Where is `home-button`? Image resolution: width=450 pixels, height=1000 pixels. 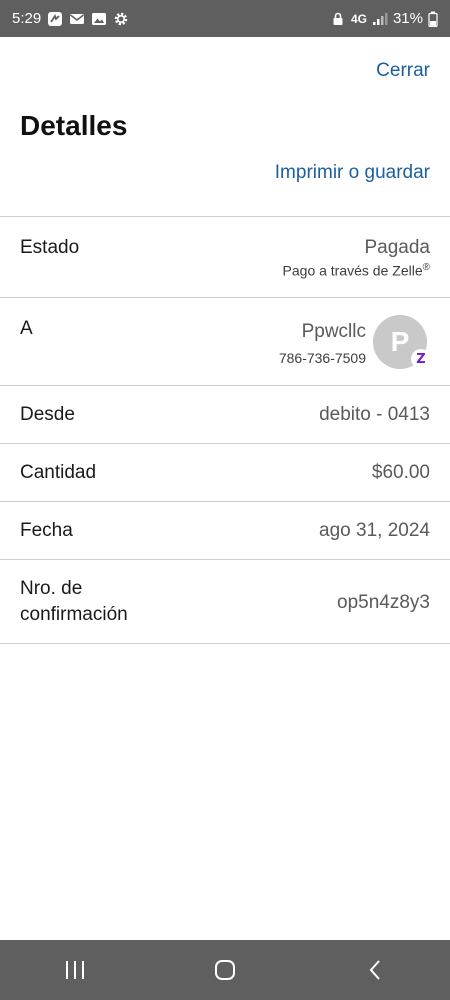
home-button is located at coordinates (225, 970).